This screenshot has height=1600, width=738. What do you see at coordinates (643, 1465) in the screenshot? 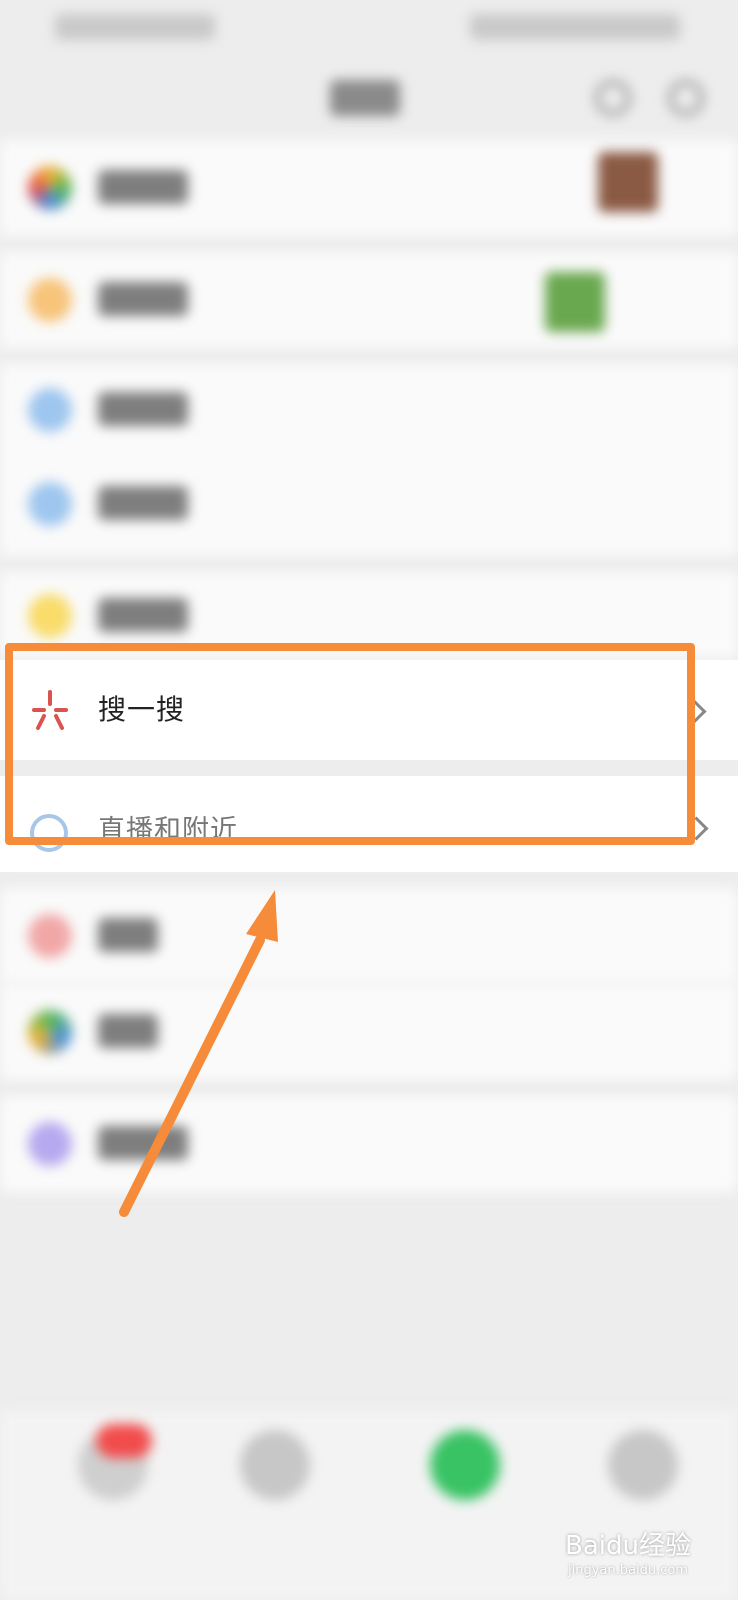
I see `me-tab-icon` at bounding box center [643, 1465].